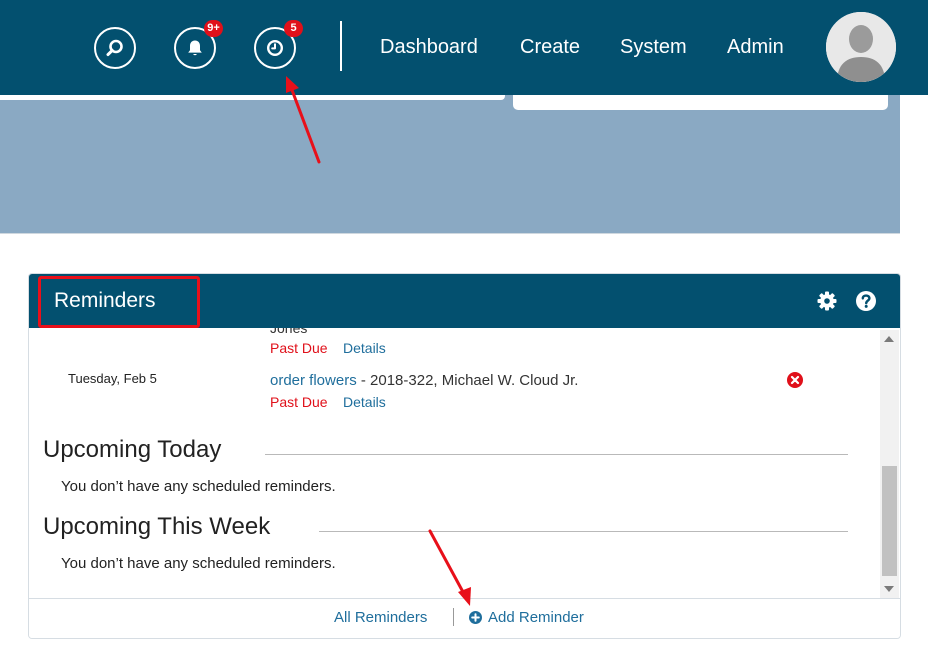 The width and height of the screenshot is (928, 666). What do you see at coordinates (889, 464) in the screenshot?
I see `vertical-scrollbar` at bounding box center [889, 464].